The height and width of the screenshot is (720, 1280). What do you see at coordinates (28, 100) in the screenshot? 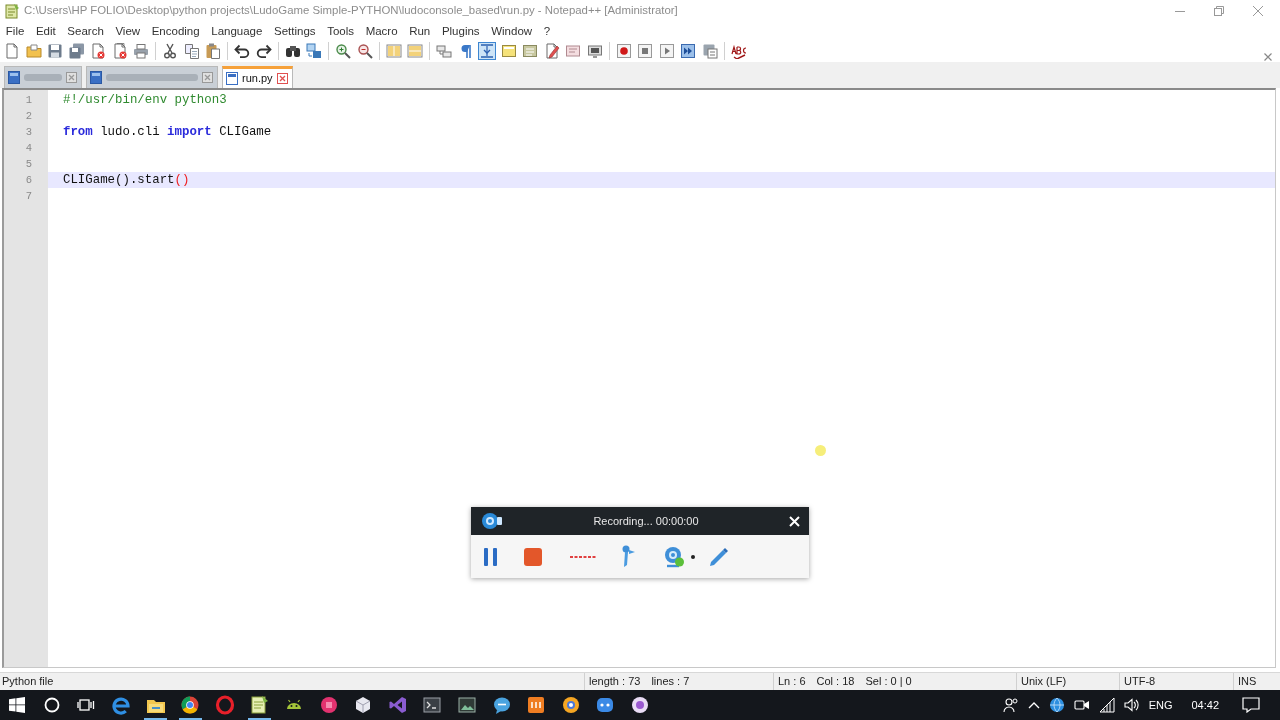
I see `line-number: 1` at bounding box center [28, 100].